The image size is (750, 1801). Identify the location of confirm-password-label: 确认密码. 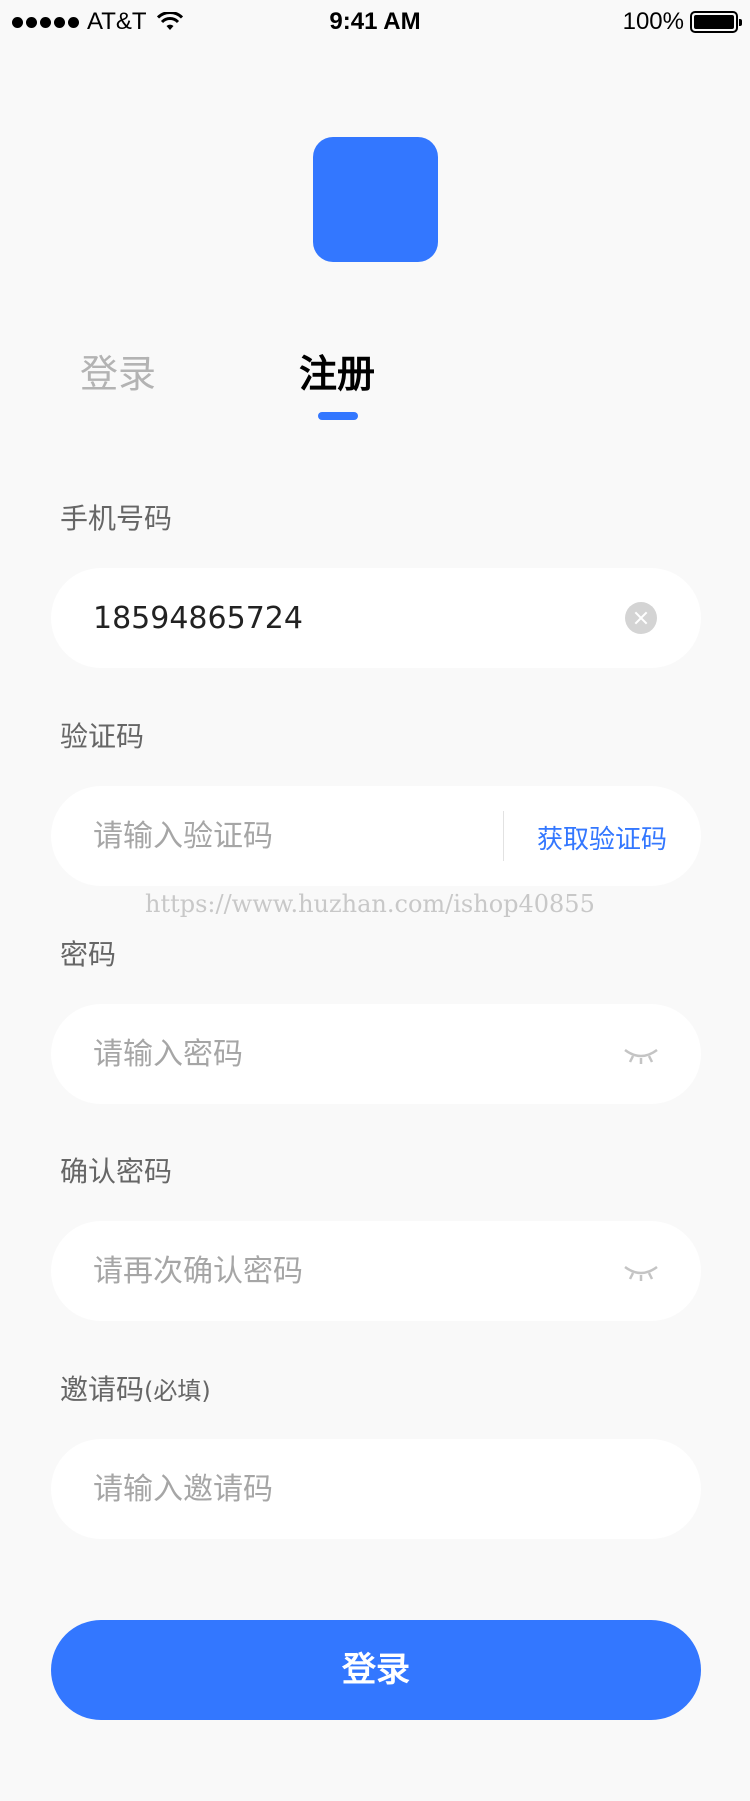
(116, 1171).